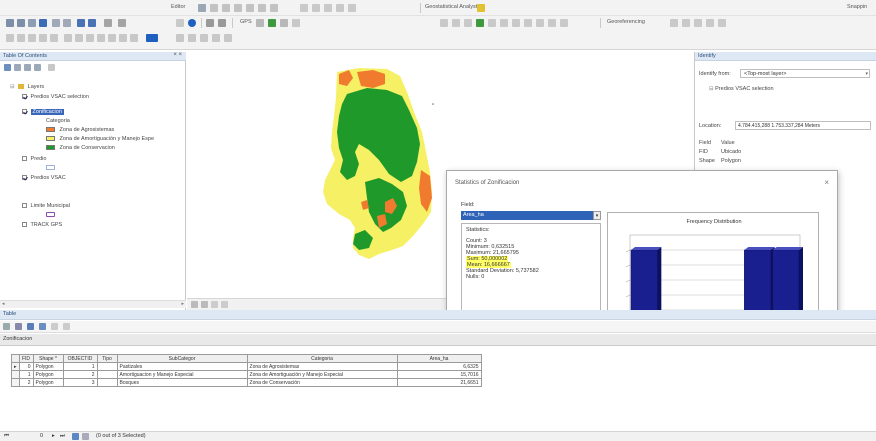 This screenshot has width=876, height=441. I want to click on forward-extent-icon, so click(92, 23).